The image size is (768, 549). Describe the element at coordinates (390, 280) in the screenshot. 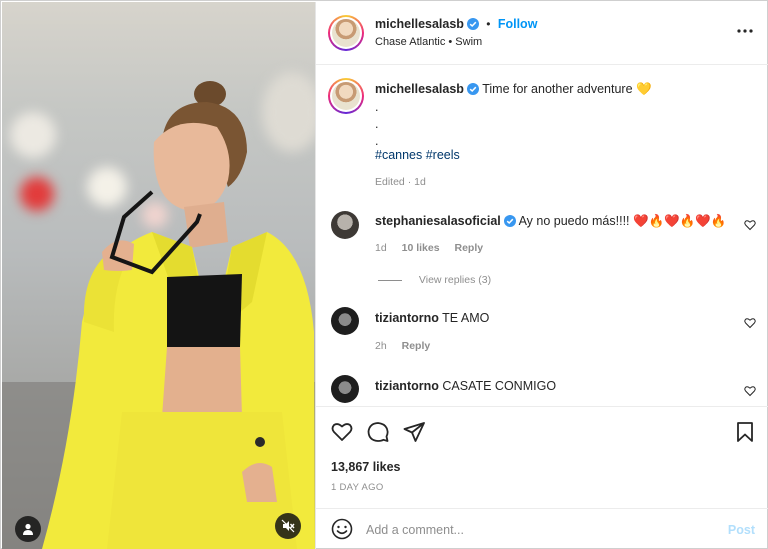

I see `replies-divider` at that location.